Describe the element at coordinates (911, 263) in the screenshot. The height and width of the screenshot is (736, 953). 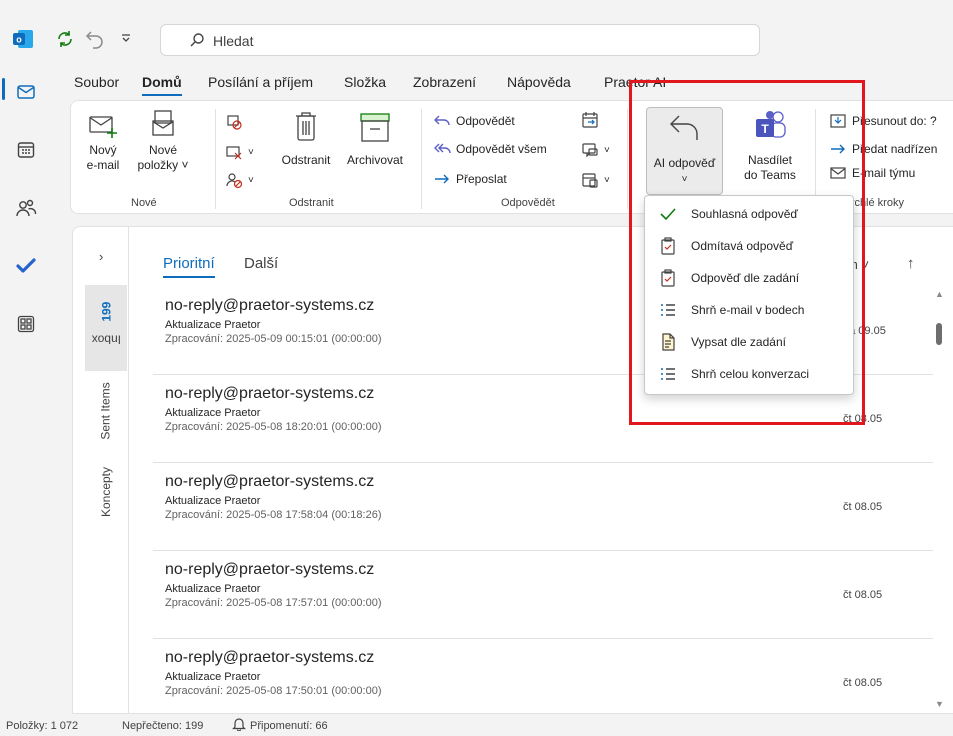
I see `sort-arrow-up-icon: ↑` at that location.